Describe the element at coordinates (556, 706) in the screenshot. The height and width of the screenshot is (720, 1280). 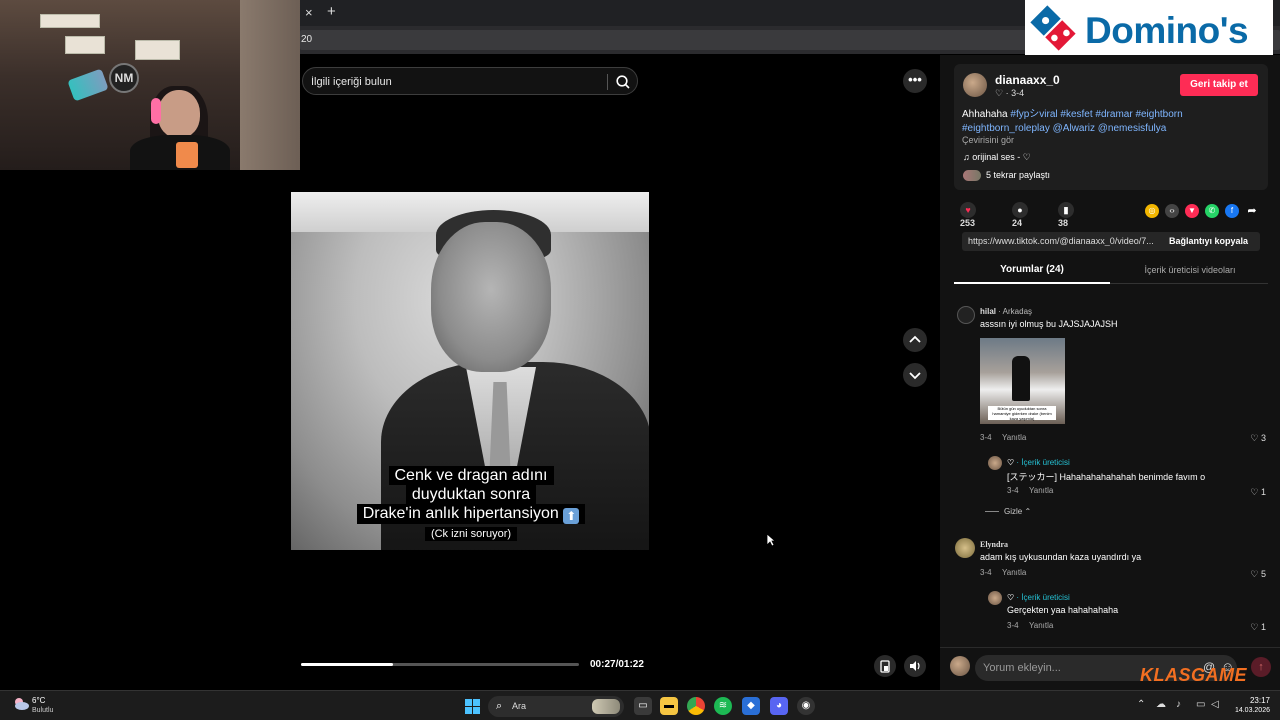
I see `taskbar-search: ⌕ Ara` at that location.